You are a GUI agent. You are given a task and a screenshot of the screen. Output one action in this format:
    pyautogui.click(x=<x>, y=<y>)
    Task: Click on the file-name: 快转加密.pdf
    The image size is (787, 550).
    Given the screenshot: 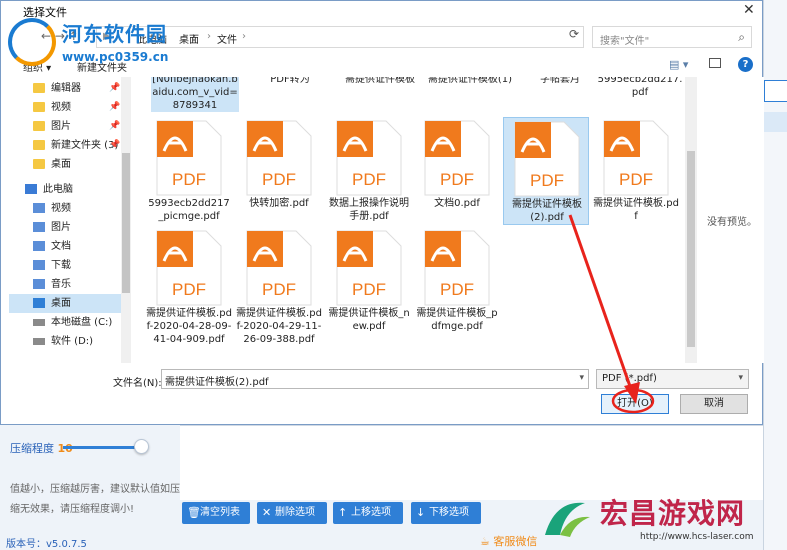 What is the action you would take?
    pyautogui.click(x=279, y=203)
    